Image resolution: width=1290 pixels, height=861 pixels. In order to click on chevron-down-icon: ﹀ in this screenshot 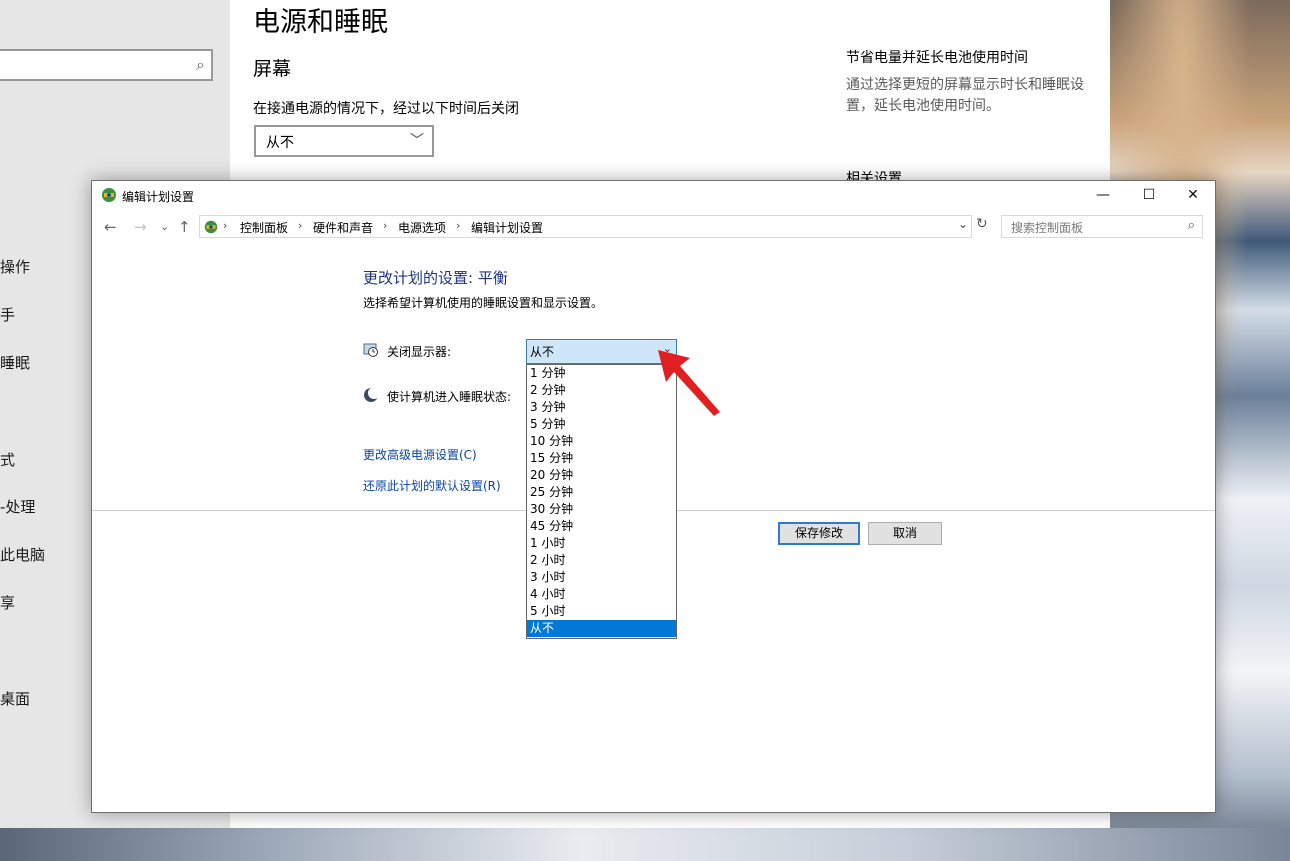, I will do `click(417, 141)`.